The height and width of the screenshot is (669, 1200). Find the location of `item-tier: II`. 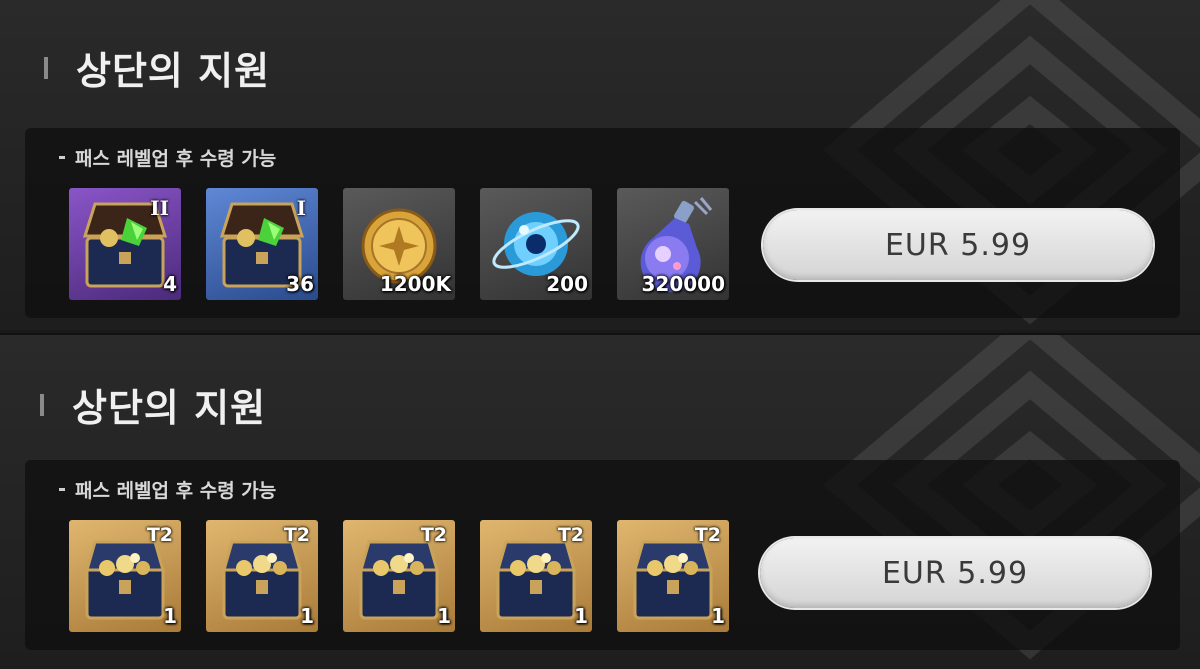

item-tier: II is located at coordinates (159, 208).